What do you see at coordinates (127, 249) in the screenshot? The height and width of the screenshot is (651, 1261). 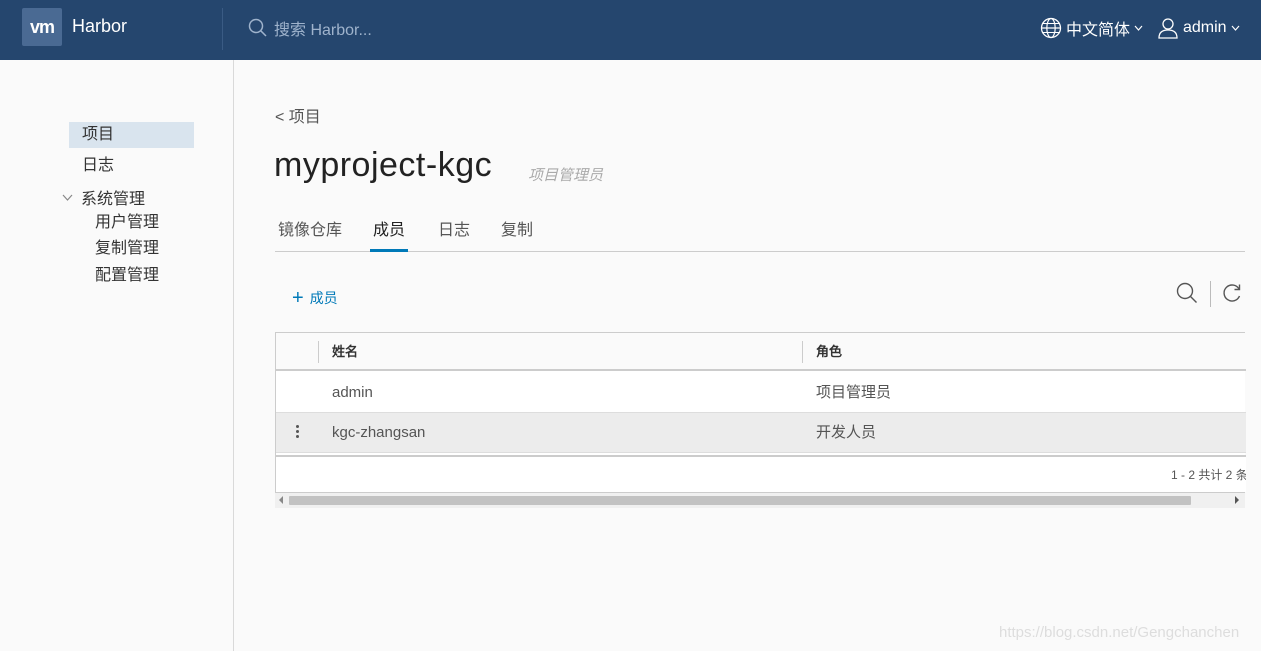 I see `sidebar-item-replication: 复制管理` at bounding box center [127, 249].